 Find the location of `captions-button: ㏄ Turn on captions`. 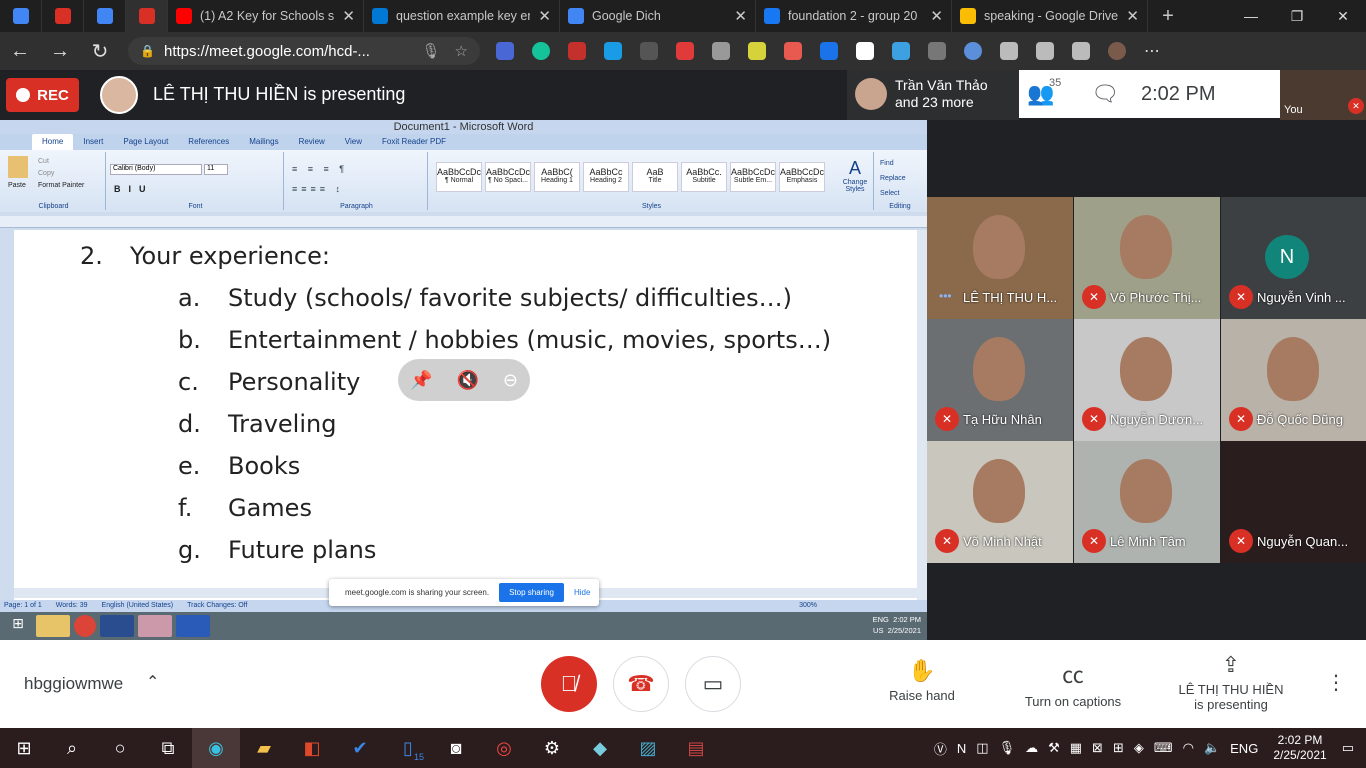

captions-button: ㏄ Turn on captions is located at coordinates (1073, 683).